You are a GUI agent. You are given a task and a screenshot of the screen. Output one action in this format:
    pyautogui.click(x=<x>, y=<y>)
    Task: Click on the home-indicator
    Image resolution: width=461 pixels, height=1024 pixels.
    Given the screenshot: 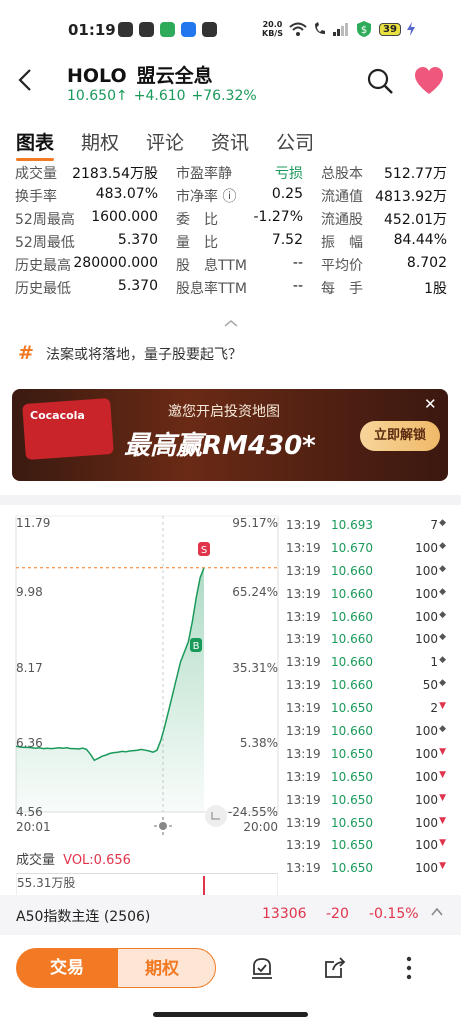 What is the action you would take?
    pyautogui.click(x=230, y=1014)
    